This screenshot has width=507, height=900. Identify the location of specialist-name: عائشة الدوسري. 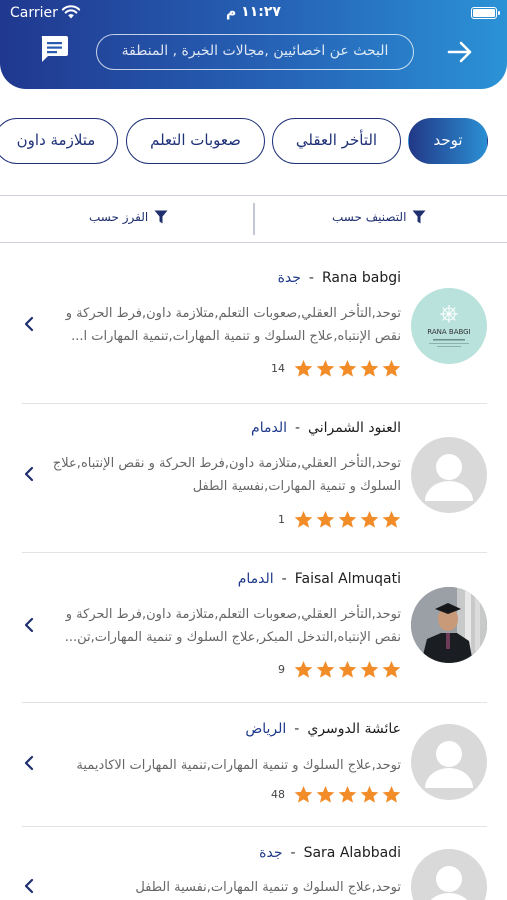
(354, 729).